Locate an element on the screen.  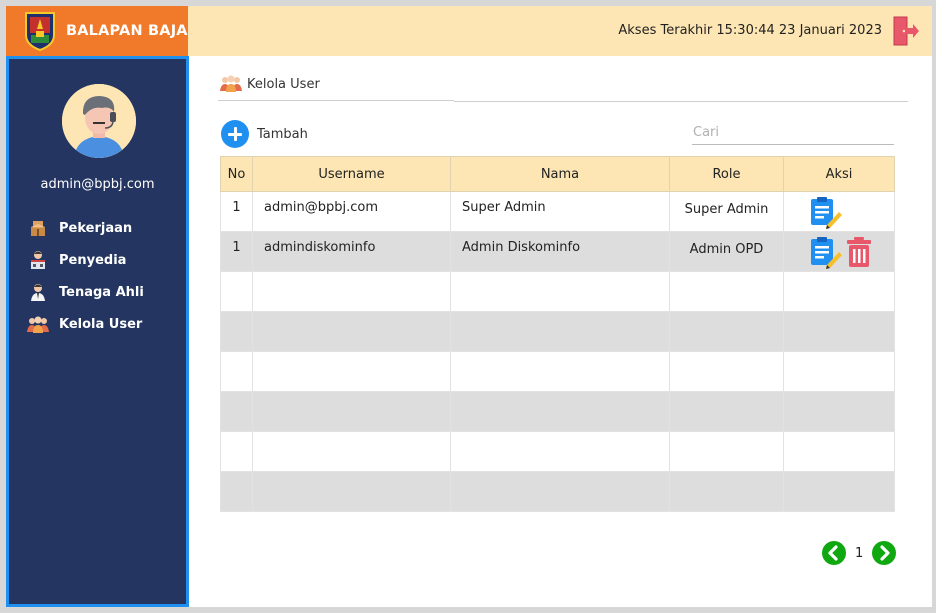
provider-icon is located at coordinates (38, 260).